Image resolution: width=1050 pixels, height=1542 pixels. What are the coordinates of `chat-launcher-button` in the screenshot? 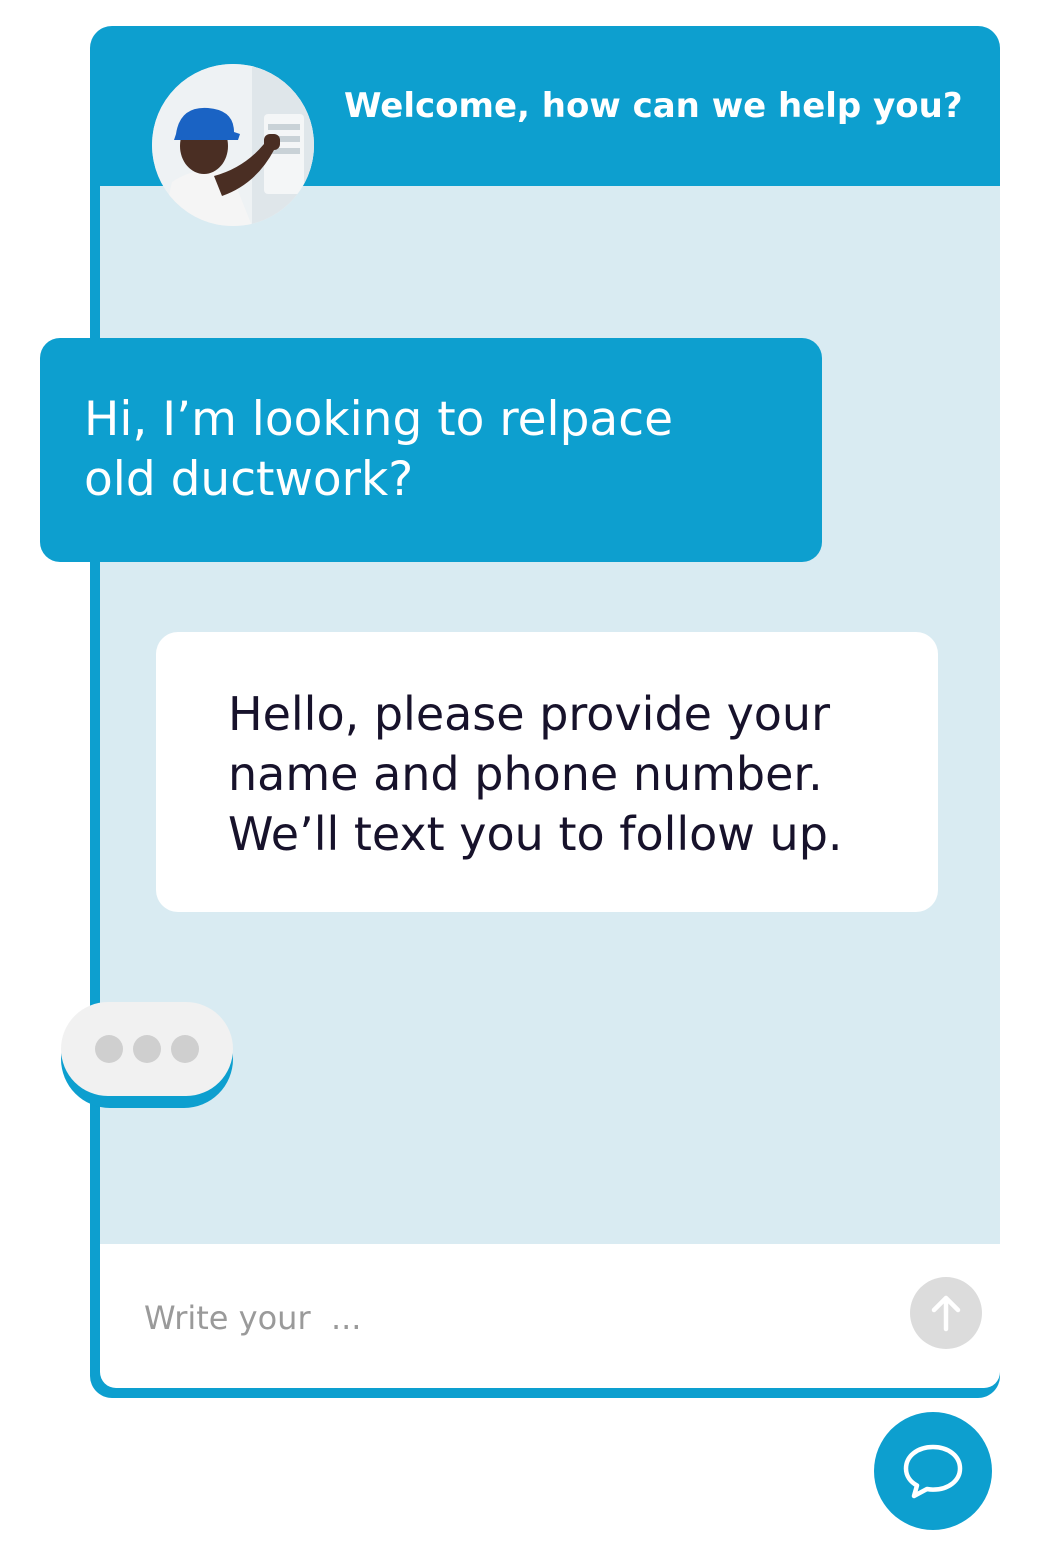 It's located at (933, 1471).